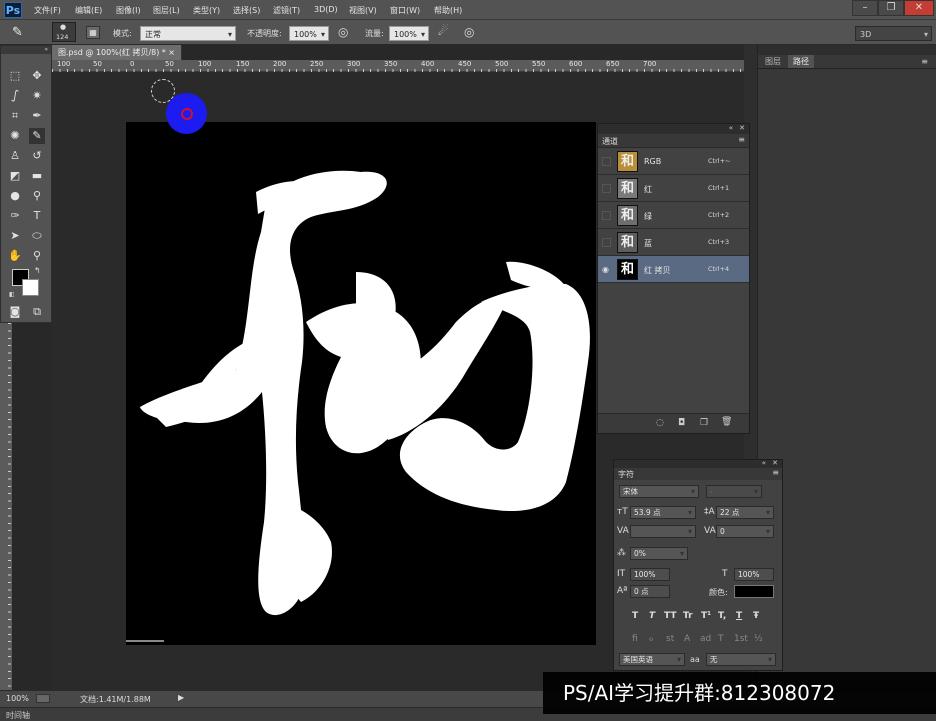  I want to click on baseline-shift-input: 0 点, so click(650, 591).